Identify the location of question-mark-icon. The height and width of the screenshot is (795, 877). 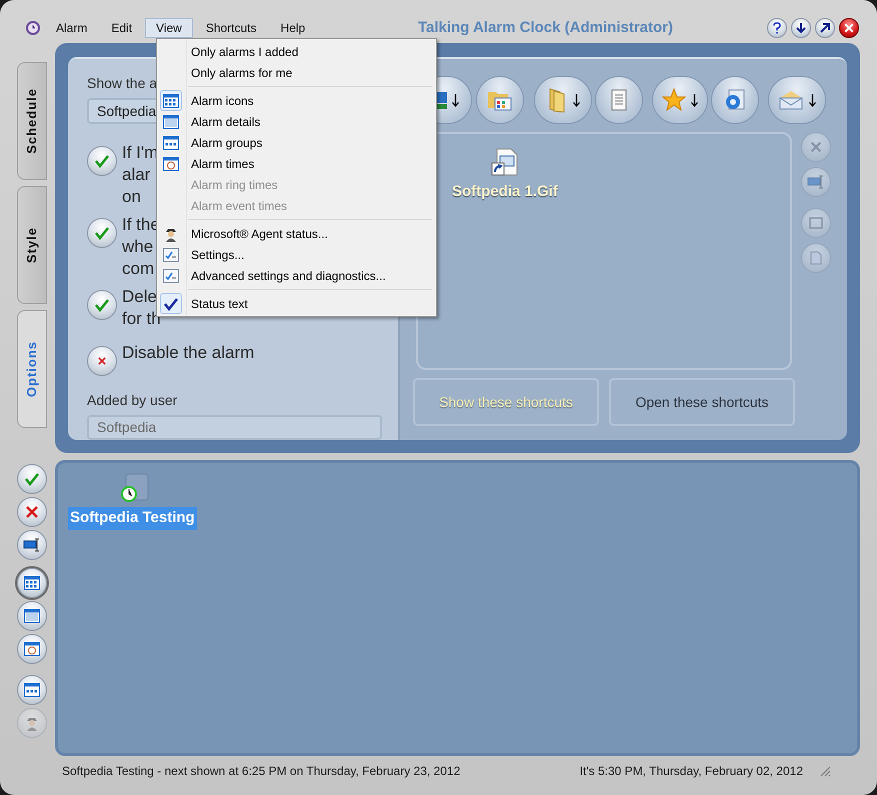
(777, 28).